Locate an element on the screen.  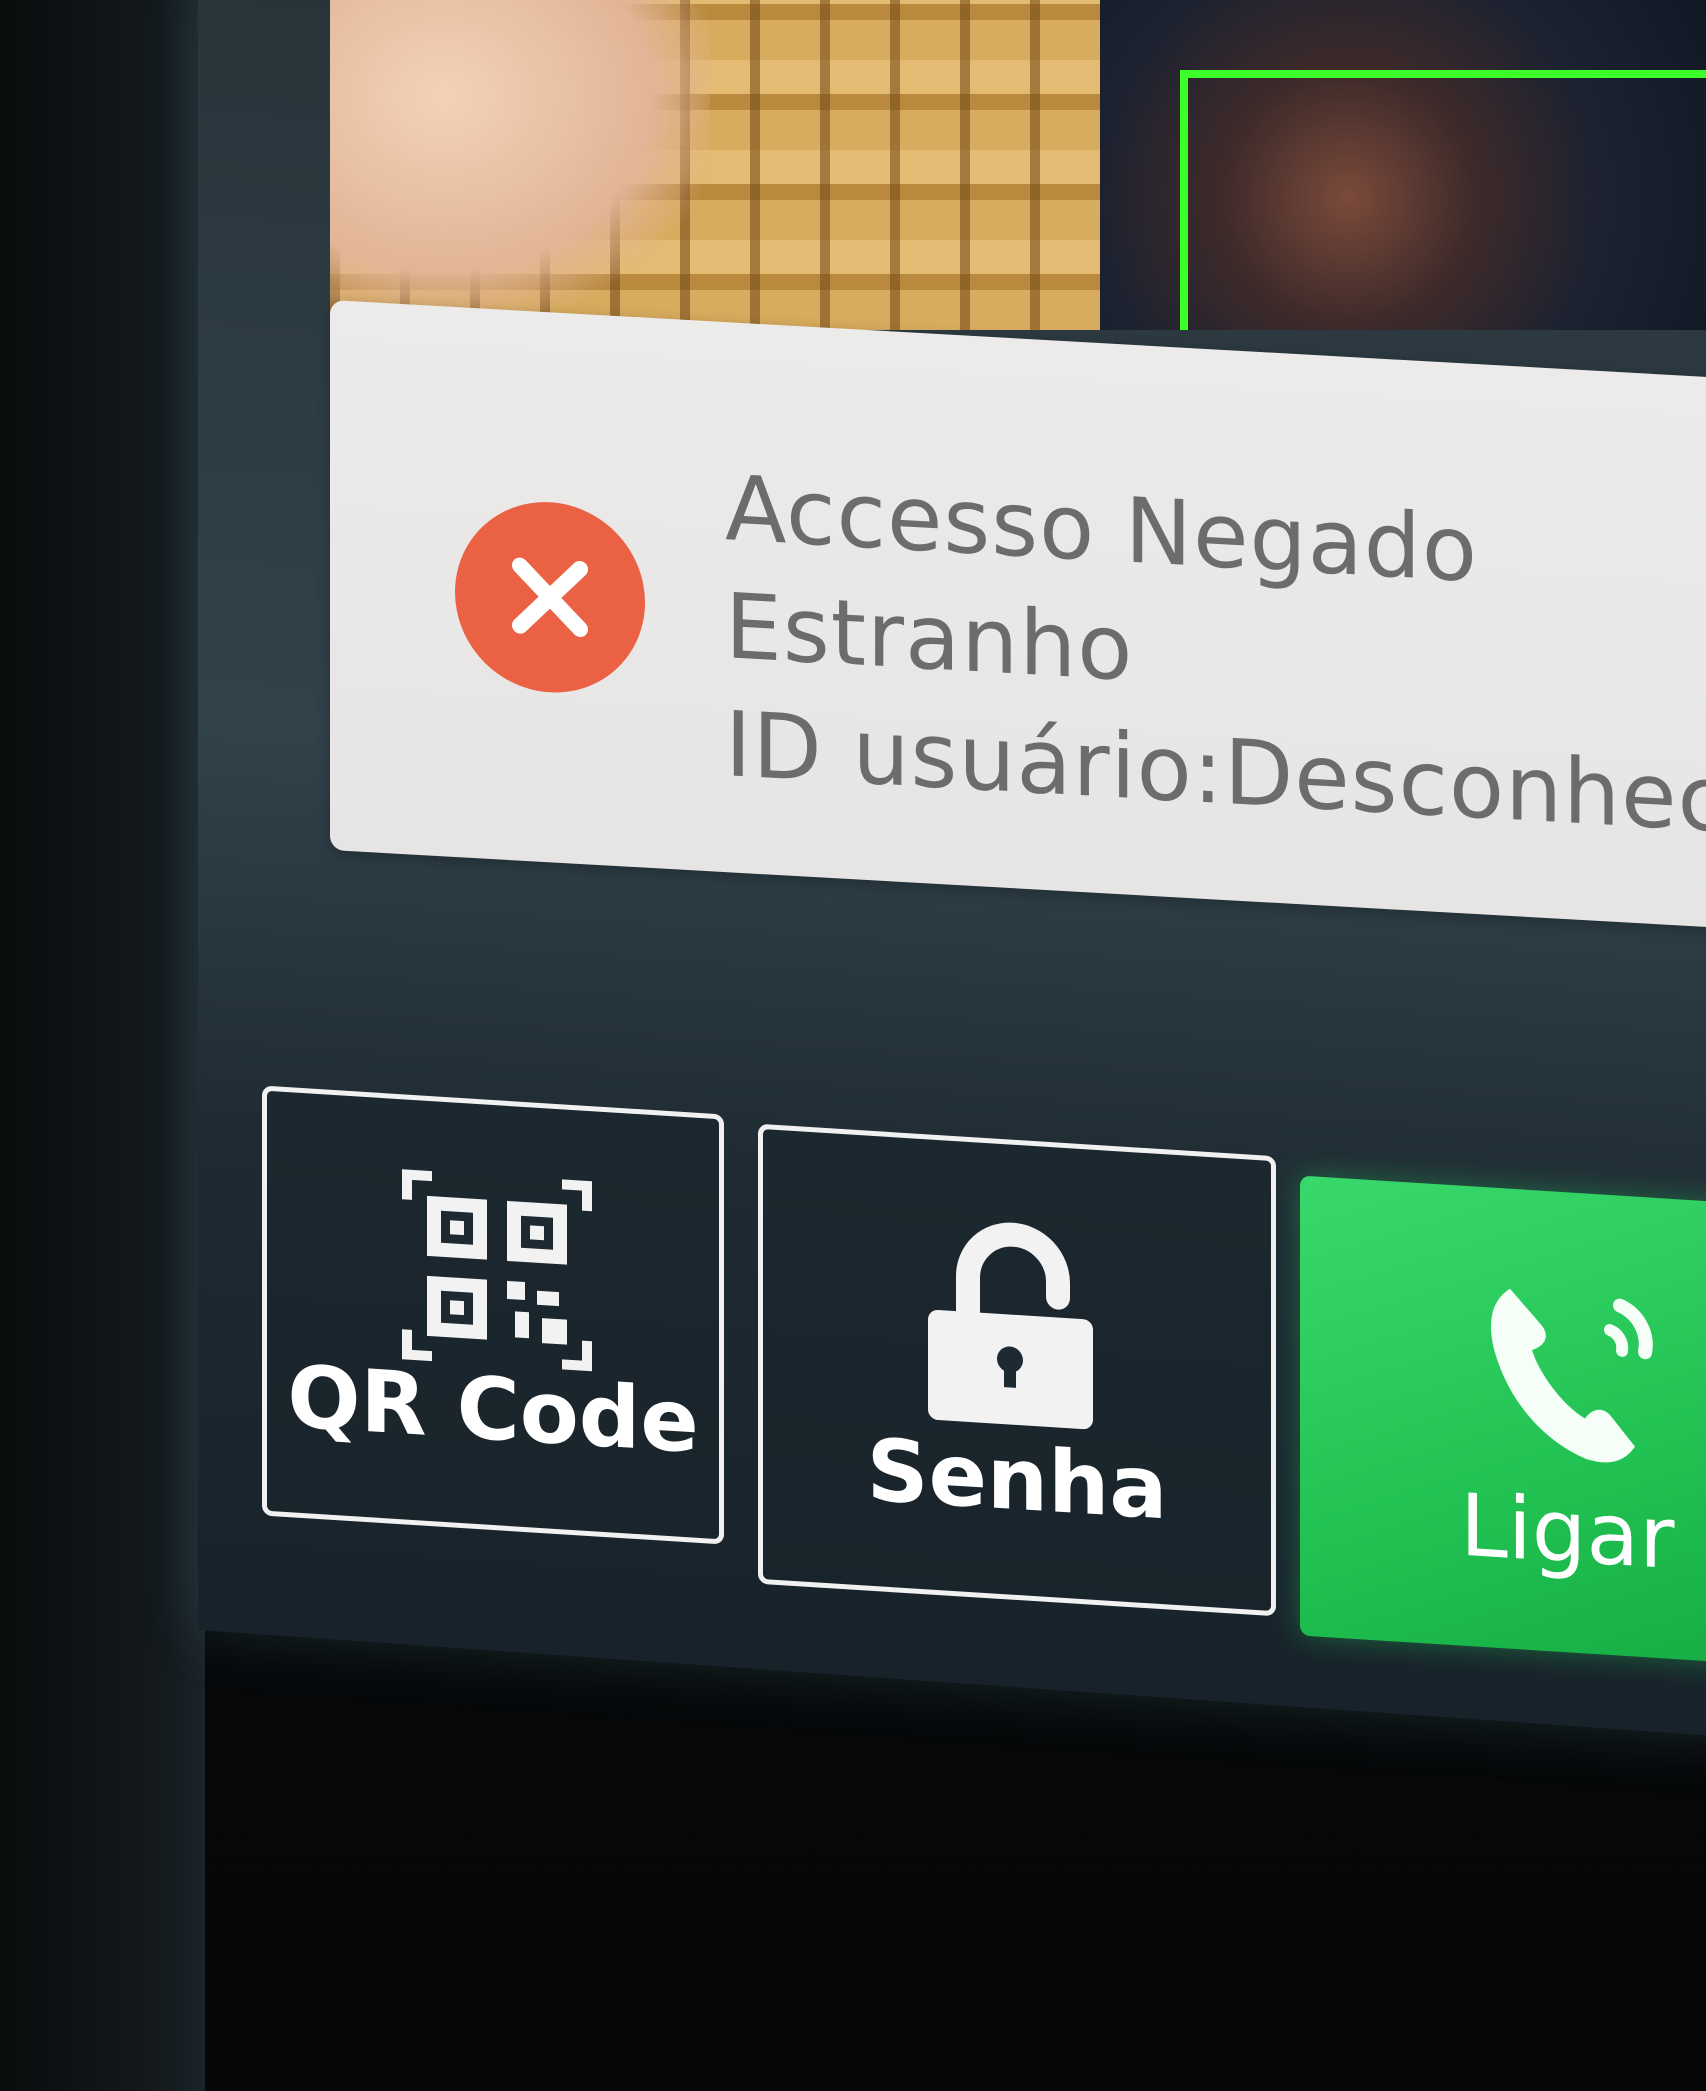
call-button: Ligar is located at coordinates (1503, 1420).